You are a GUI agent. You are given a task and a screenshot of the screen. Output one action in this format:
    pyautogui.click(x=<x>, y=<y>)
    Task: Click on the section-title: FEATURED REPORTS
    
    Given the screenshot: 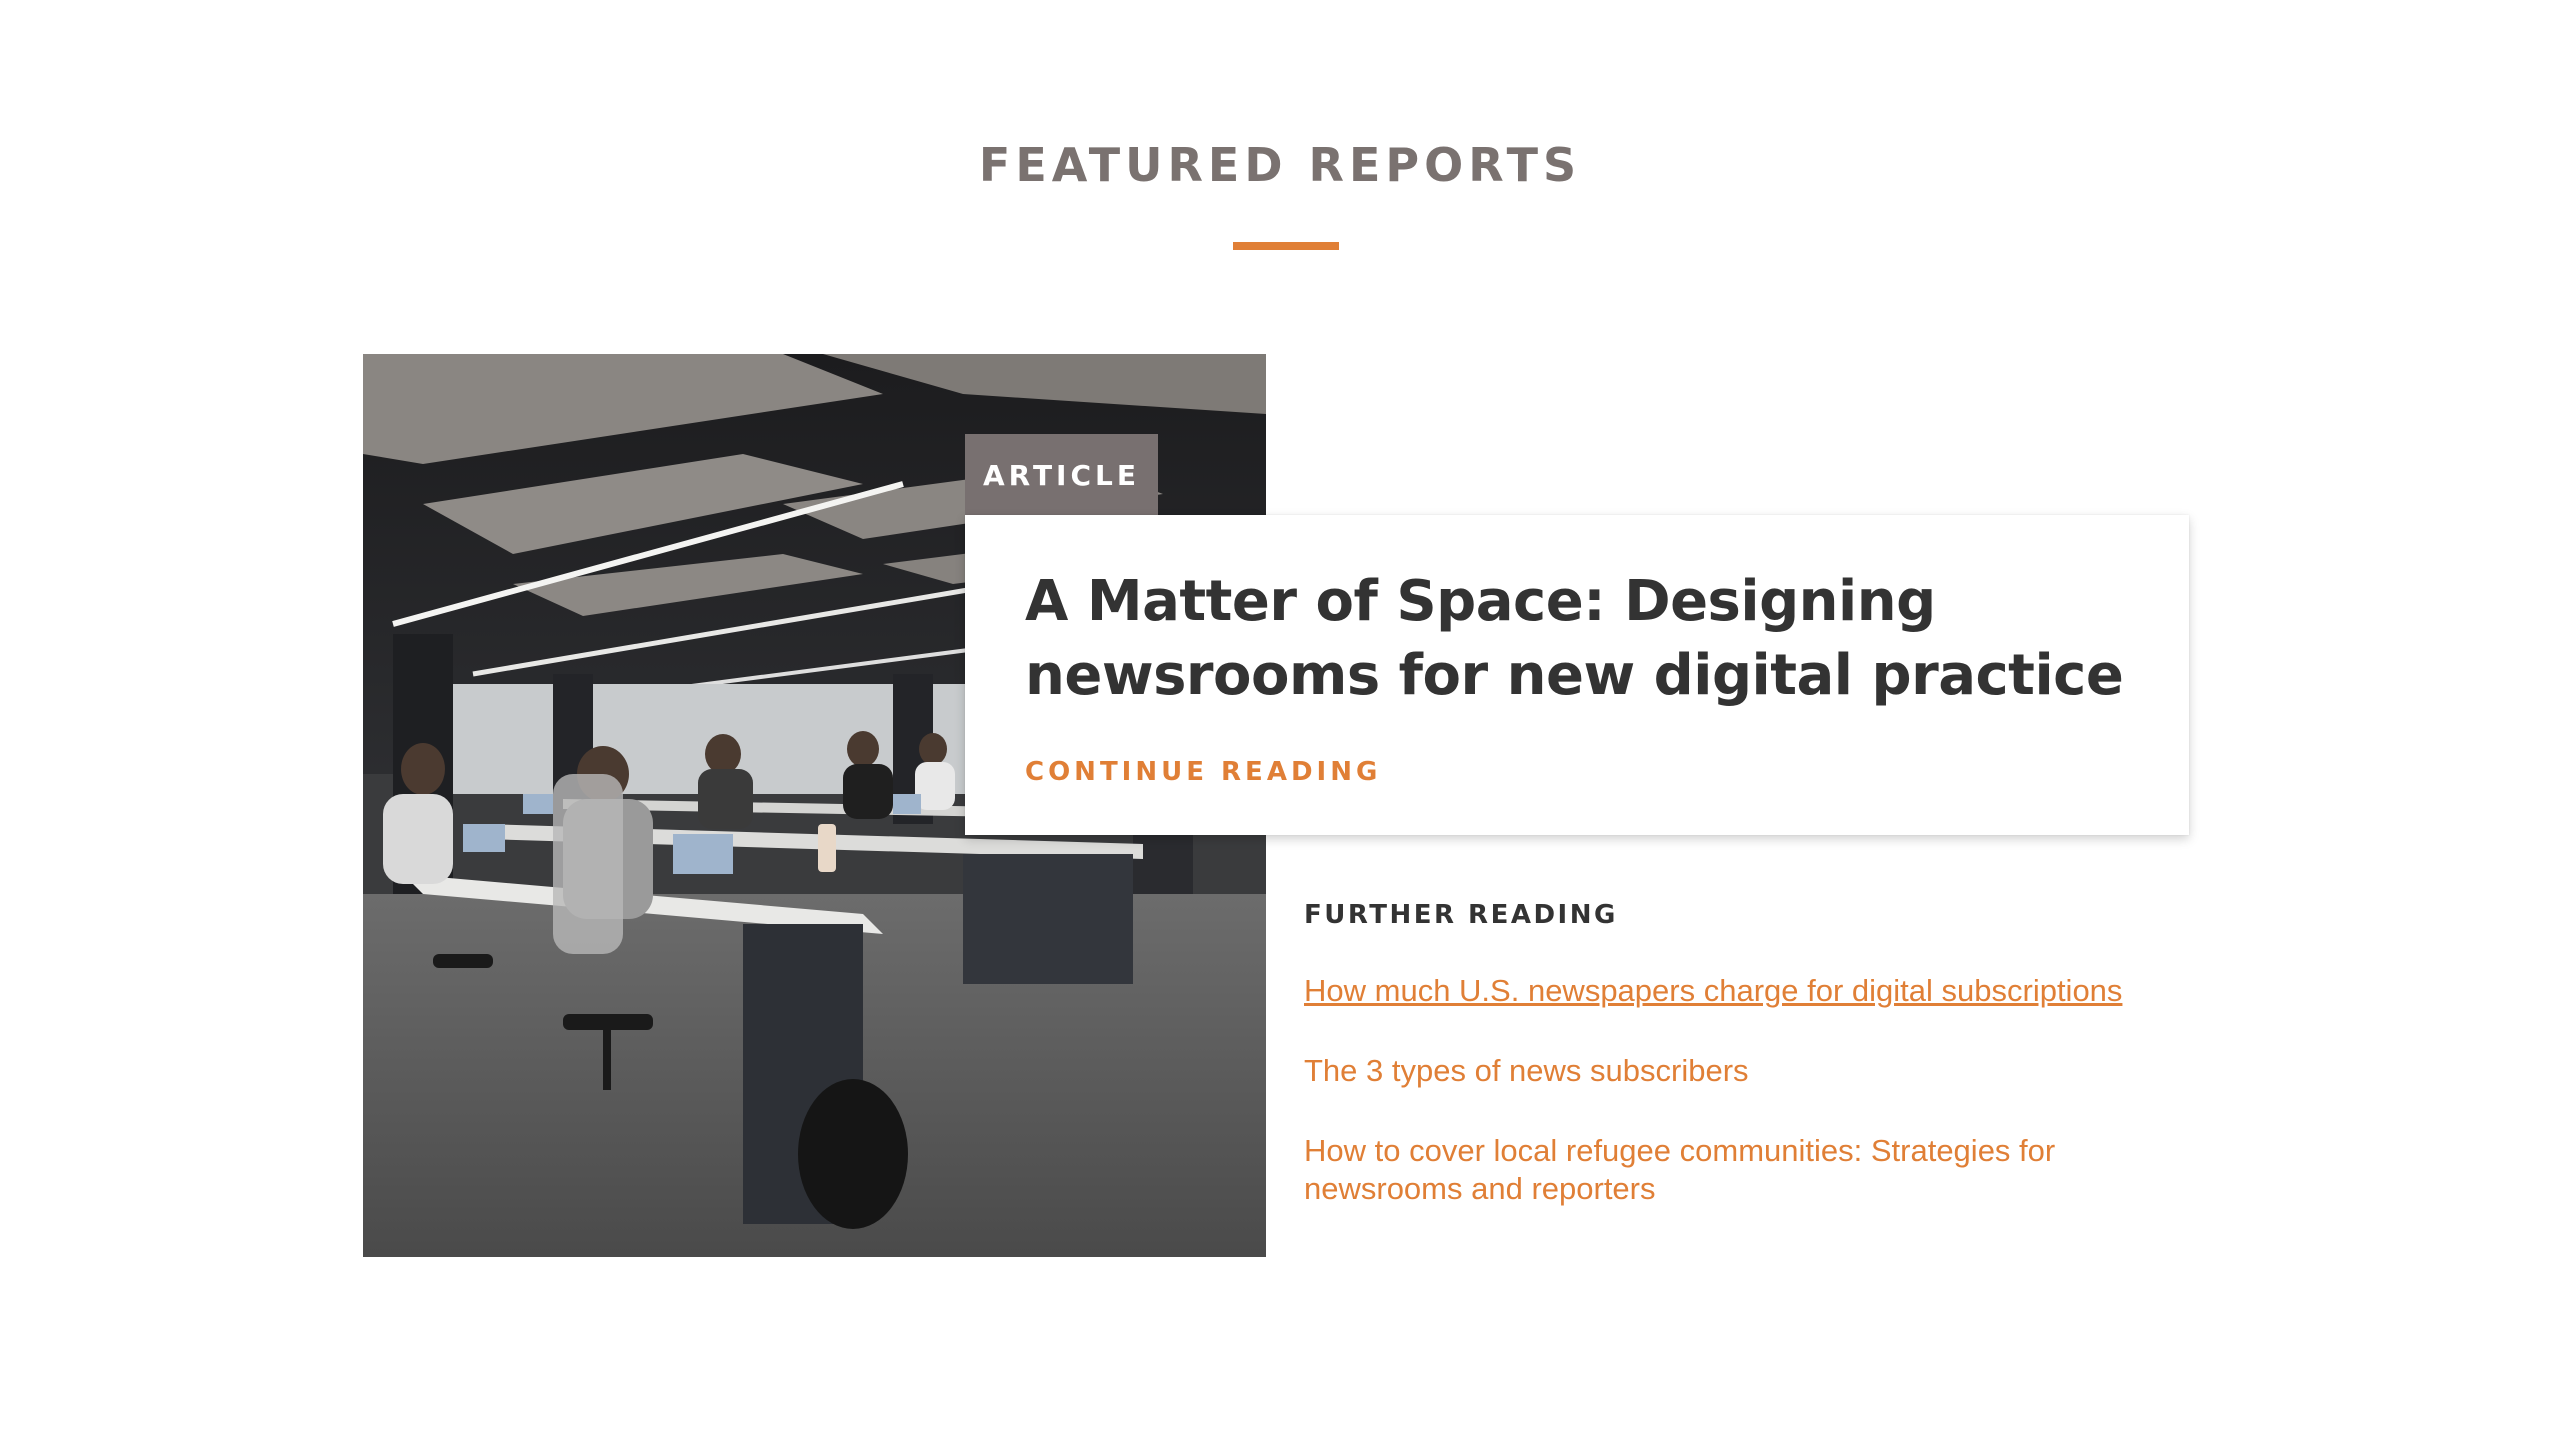 What is the action you would take?
    pyautogui.click(x=1280, y=165)
    